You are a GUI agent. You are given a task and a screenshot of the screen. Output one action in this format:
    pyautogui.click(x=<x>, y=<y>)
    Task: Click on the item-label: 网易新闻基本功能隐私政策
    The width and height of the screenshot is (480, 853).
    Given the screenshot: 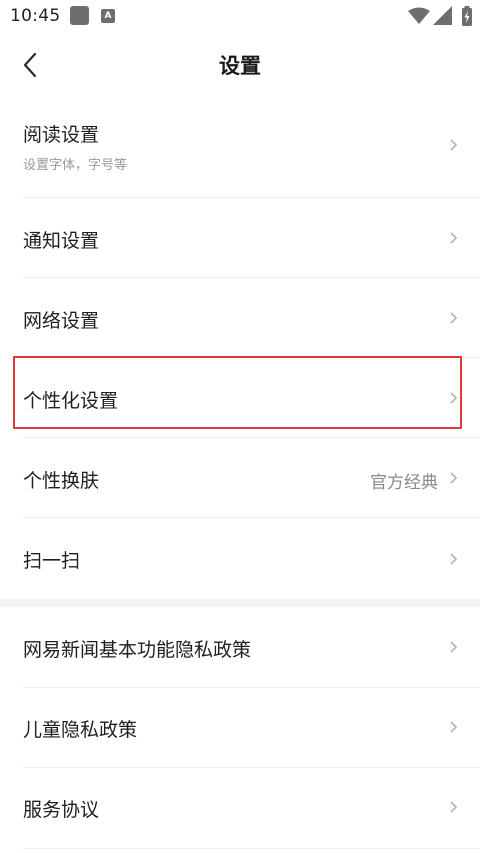 What is the action you would take?
    pyautogui.click(x=137, y=650)
    